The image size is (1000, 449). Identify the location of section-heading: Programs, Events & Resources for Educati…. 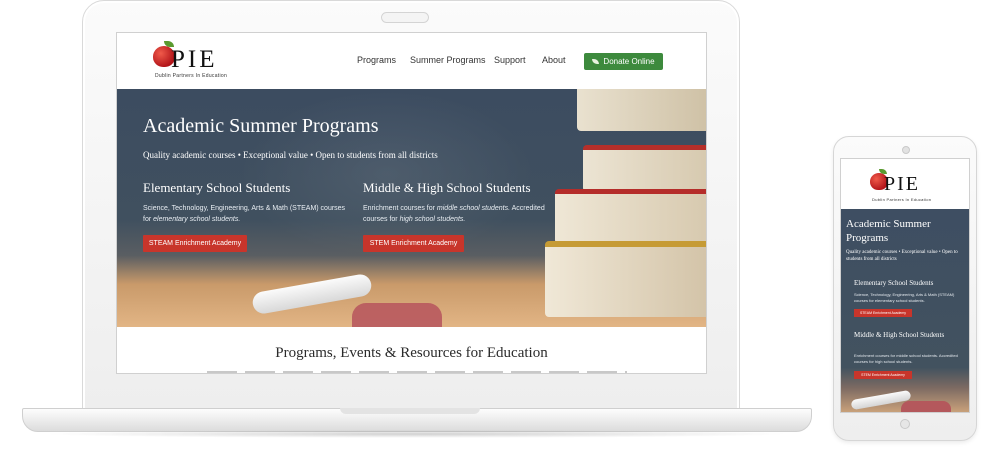
(411, 353).